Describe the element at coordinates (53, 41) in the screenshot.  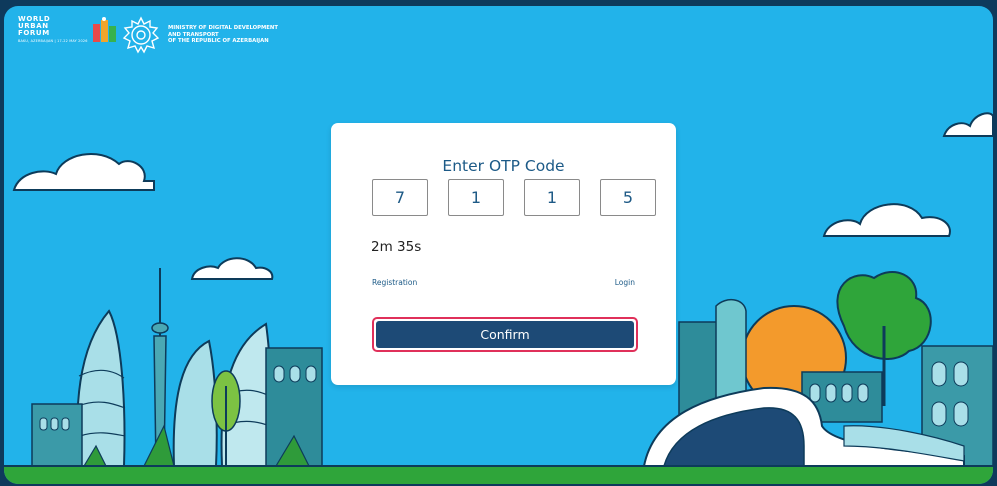
I see `wuf-caption: BAKU, AZERBAIJAN | 17-22 MAY 2026` at that location.